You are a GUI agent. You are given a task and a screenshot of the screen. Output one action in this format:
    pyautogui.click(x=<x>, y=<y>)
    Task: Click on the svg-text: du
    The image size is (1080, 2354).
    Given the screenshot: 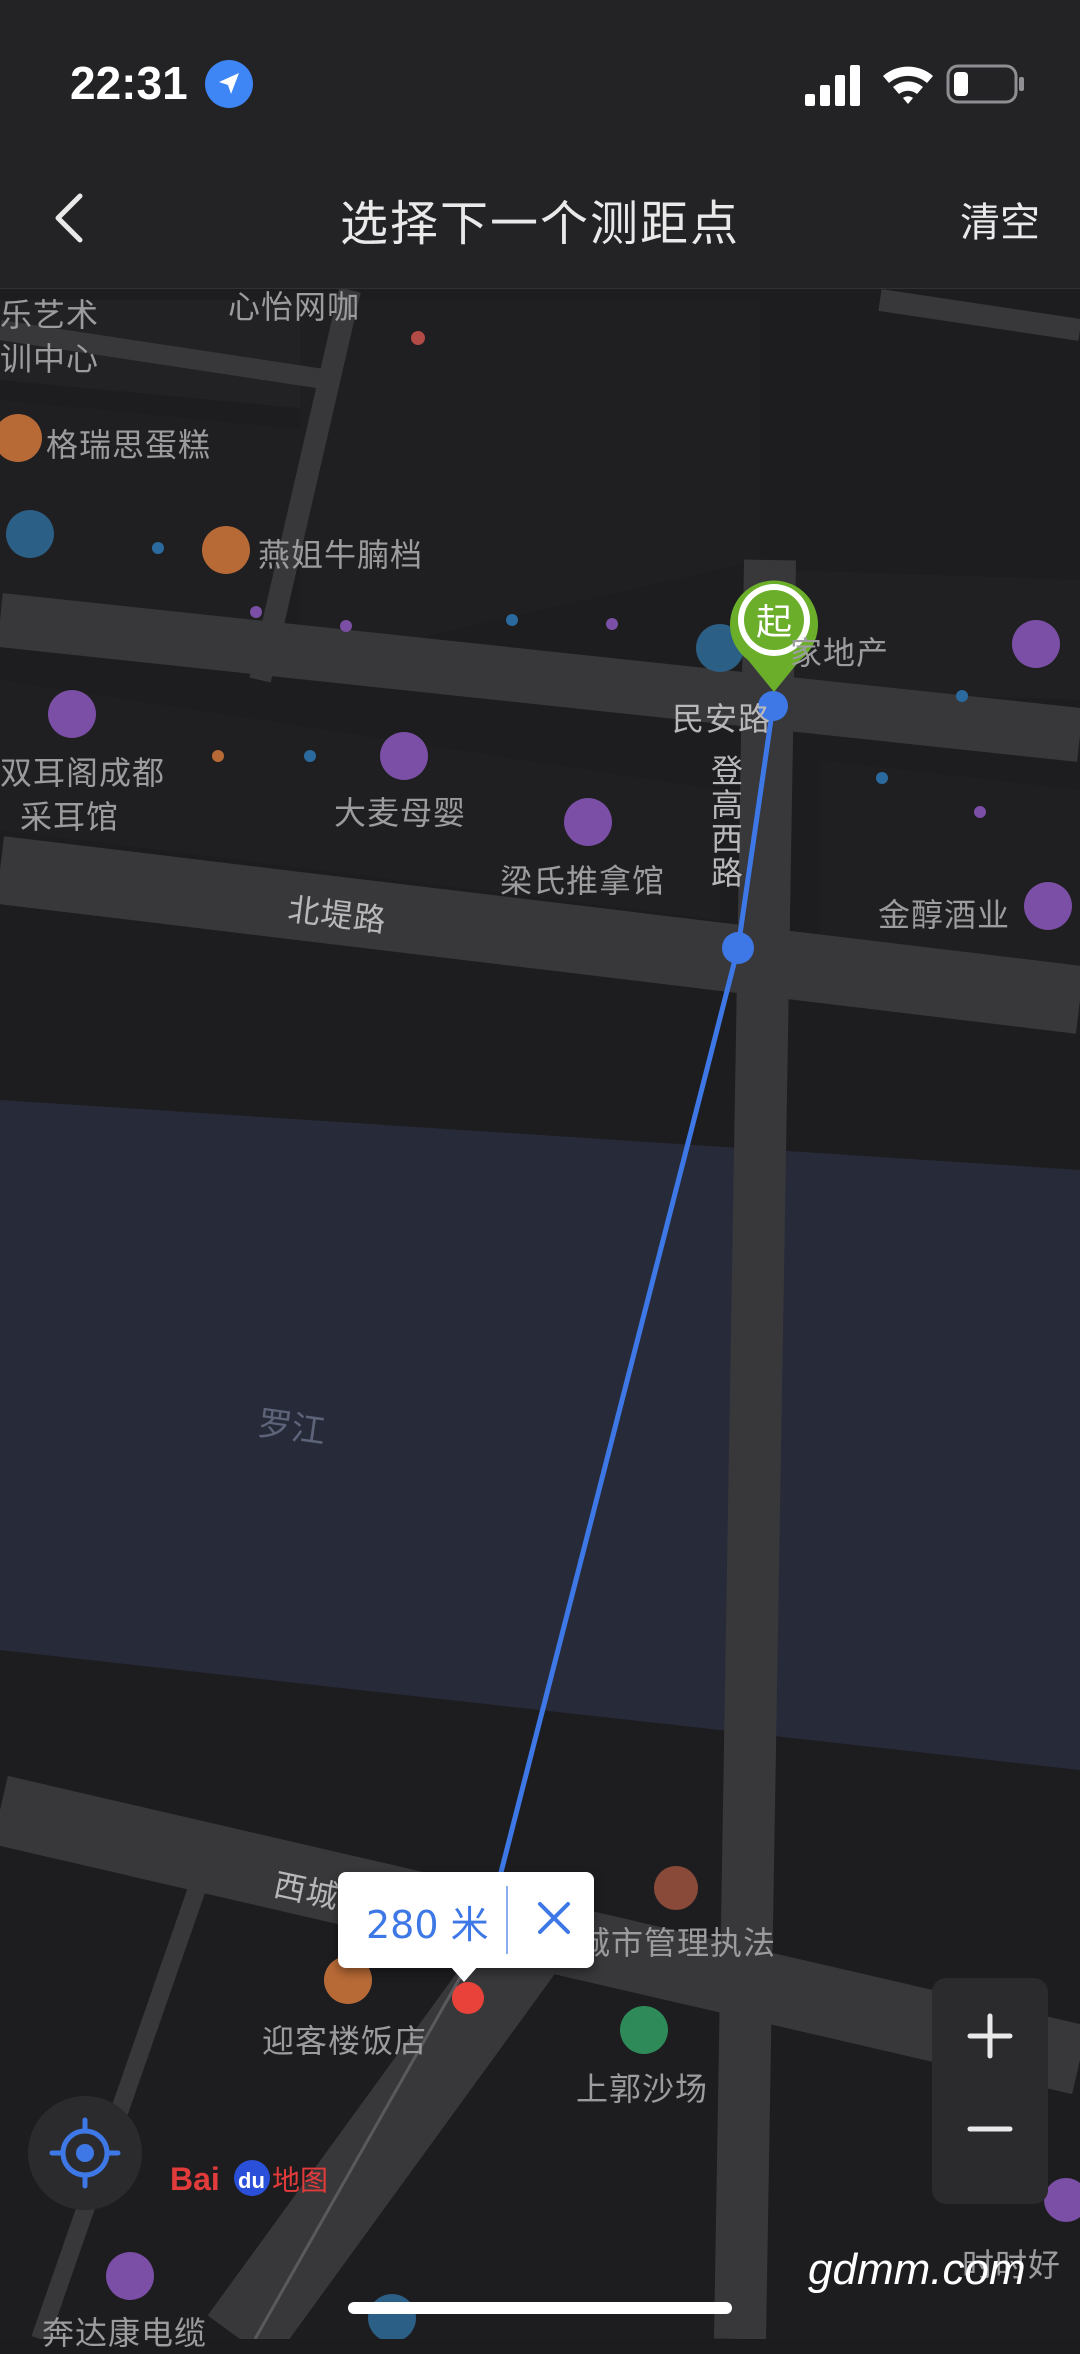 What is the action you would take?
    pyautogui.click(x=251, y=2180)
    